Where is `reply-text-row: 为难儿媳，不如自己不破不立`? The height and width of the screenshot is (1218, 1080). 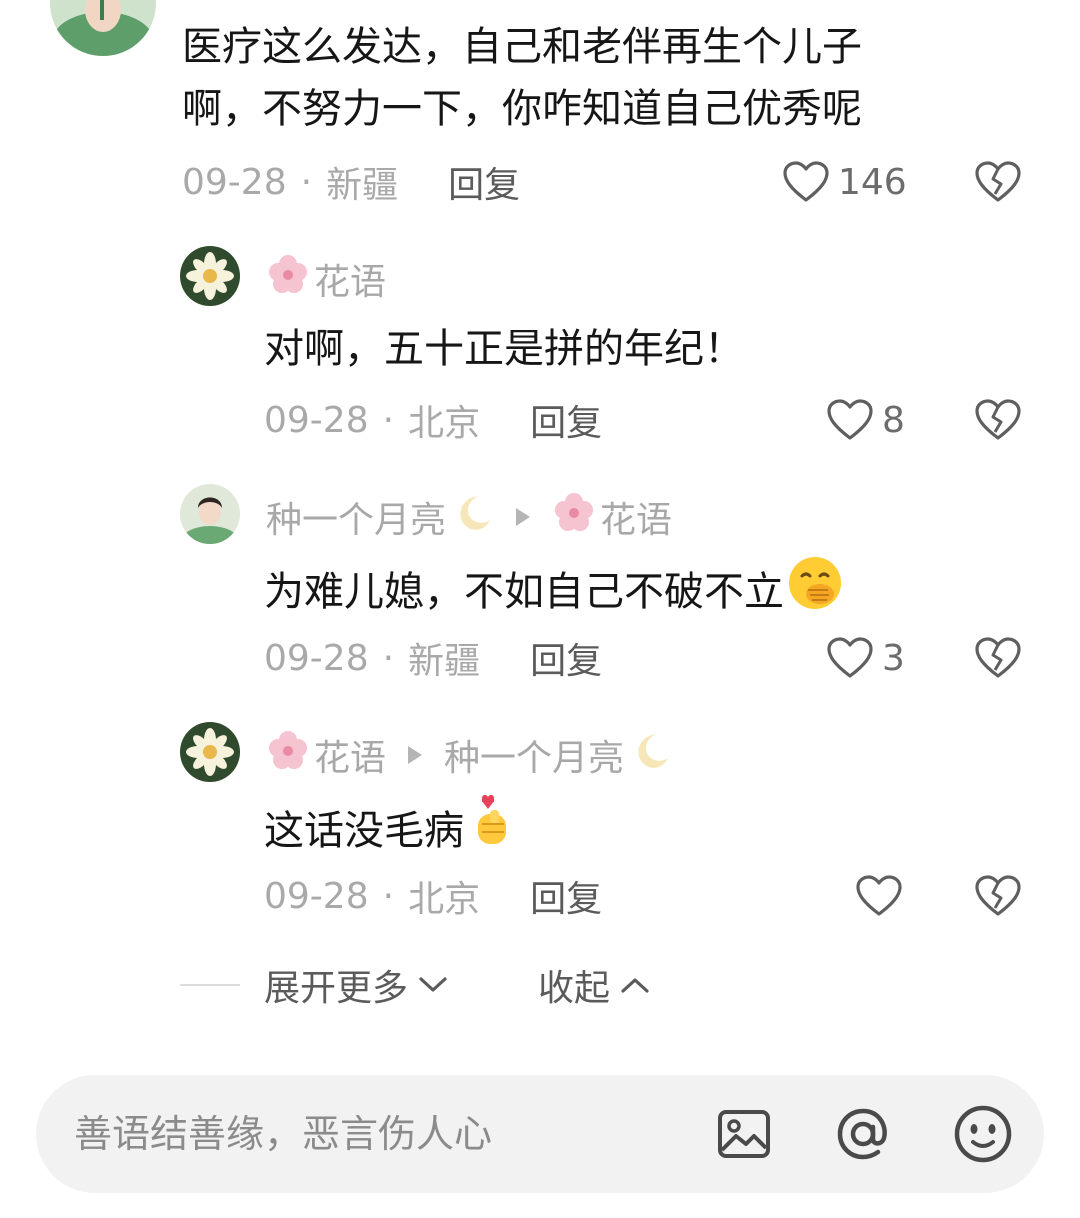 reply-text-row: 为难儿媳，不如自己不破不立 is located at coordinates (554, 592).